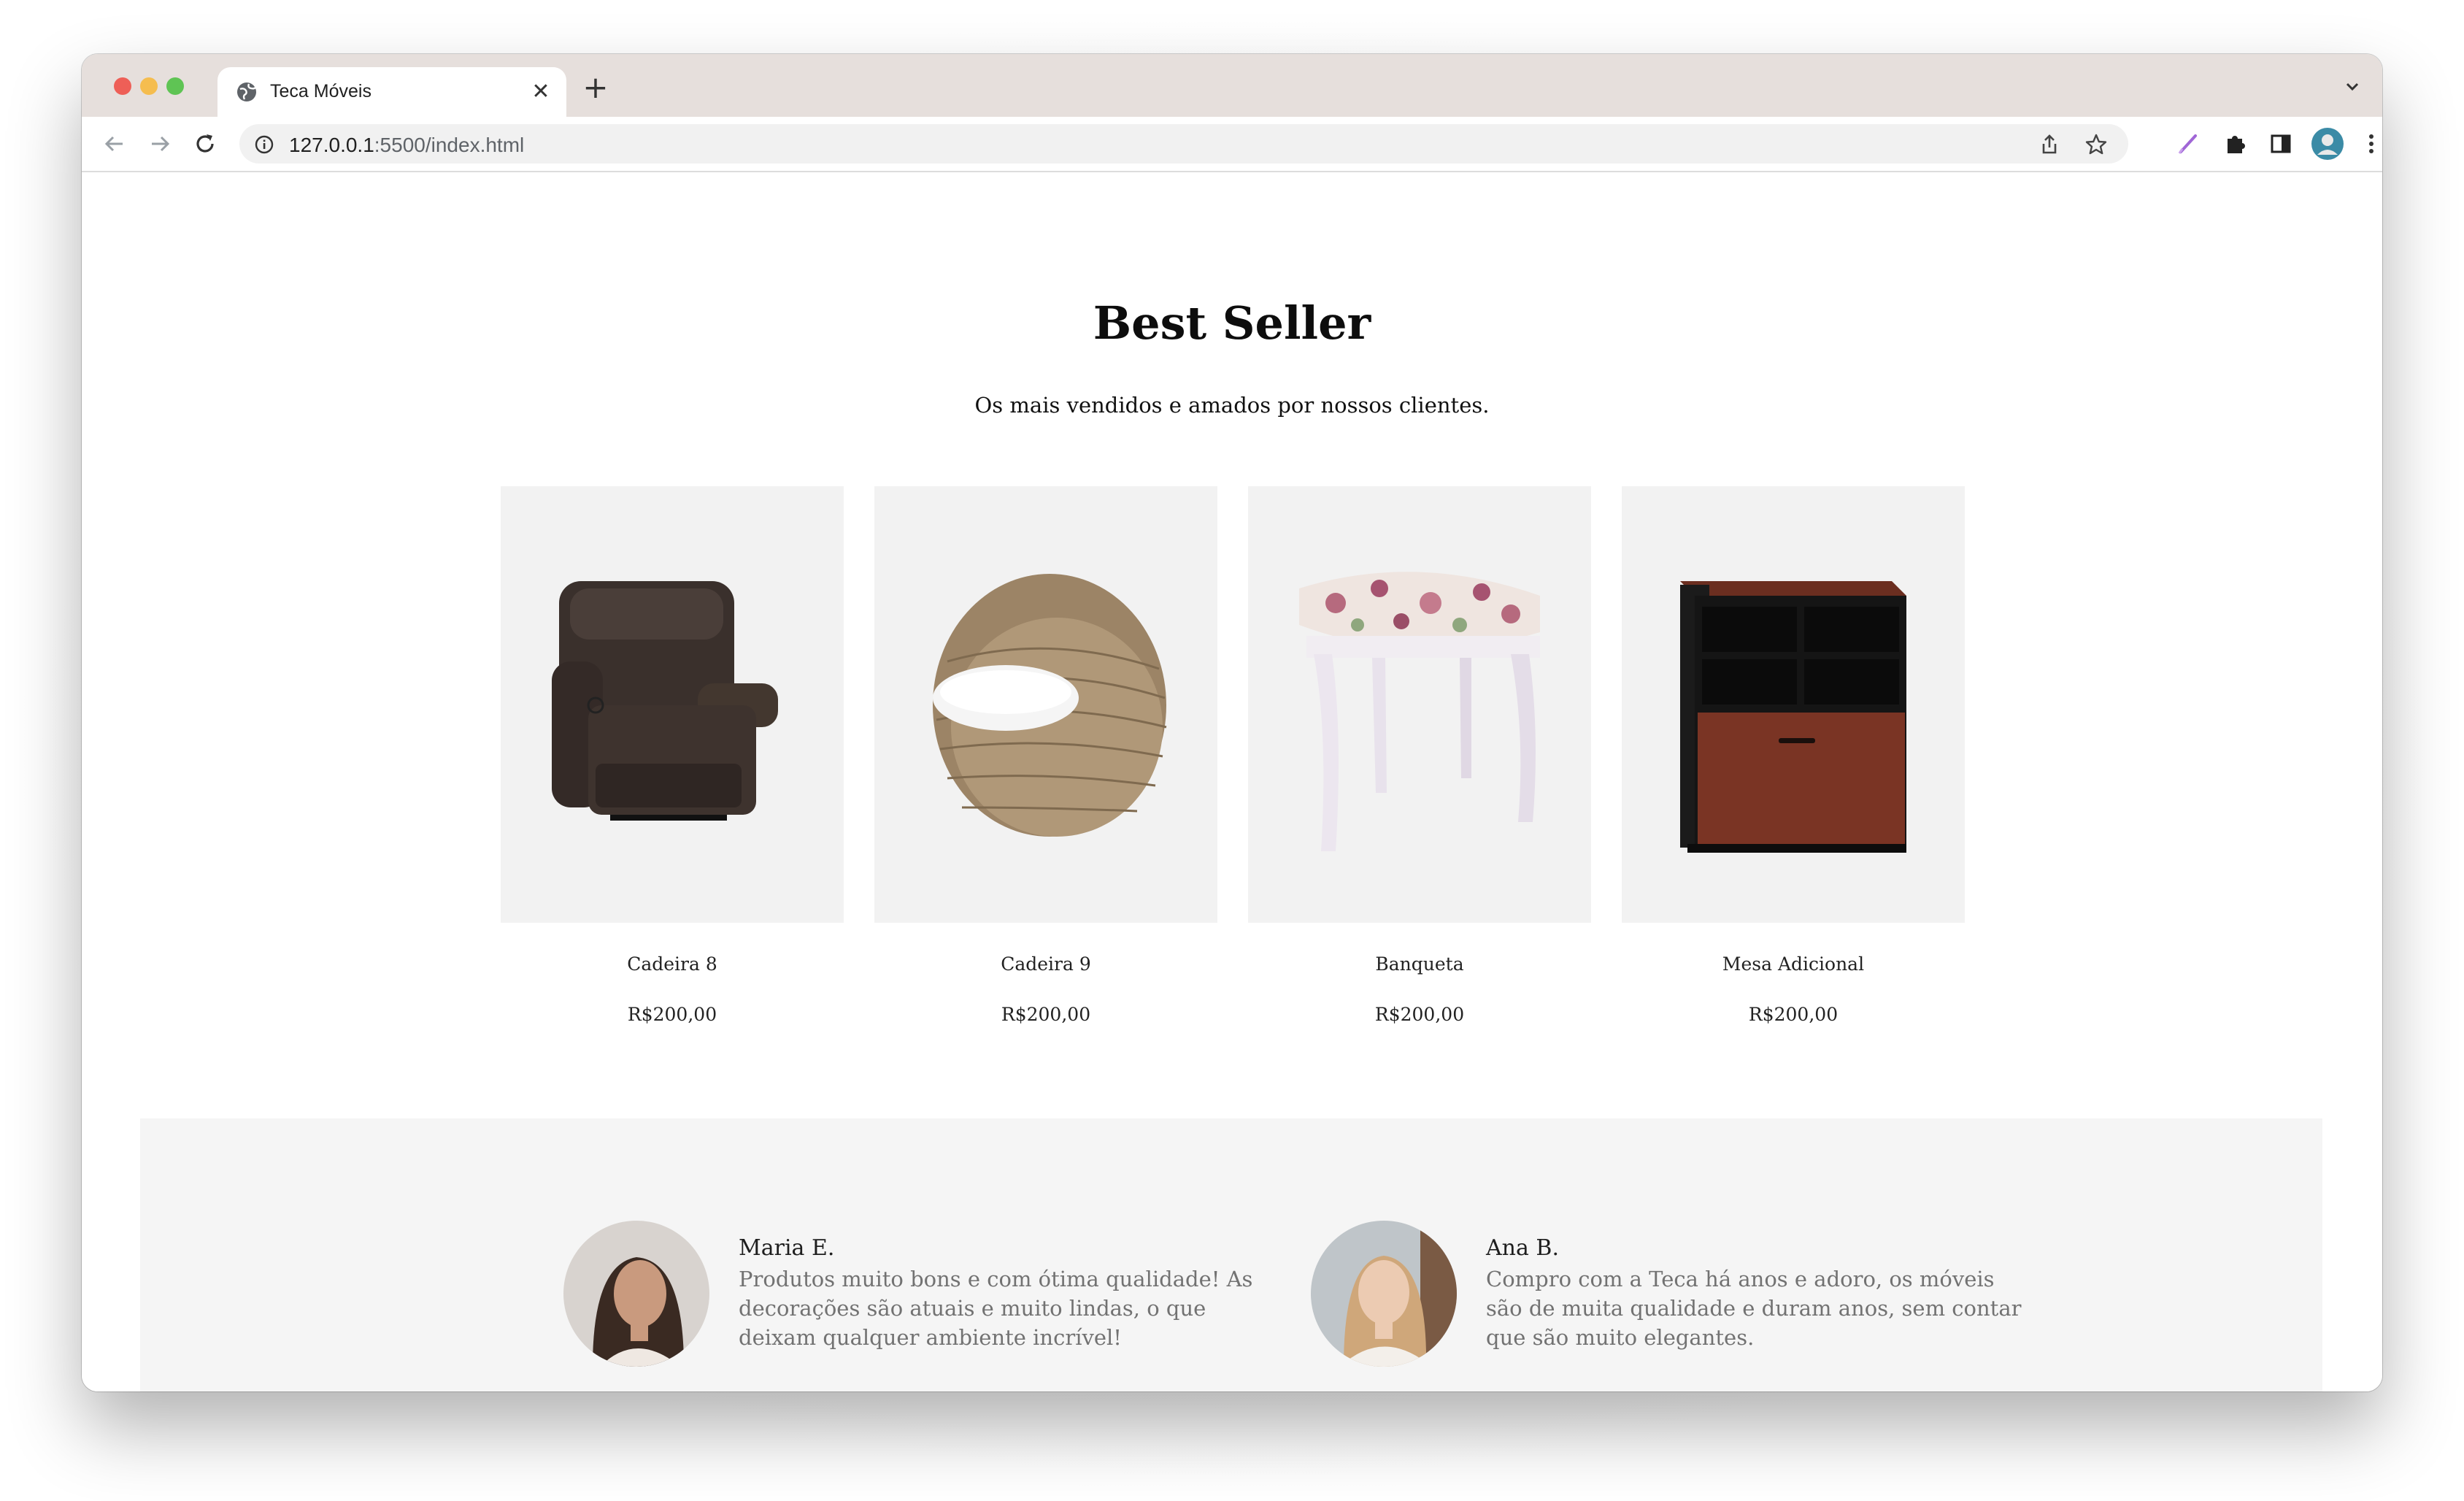  I want to click on info-icon, so click(264, 144).